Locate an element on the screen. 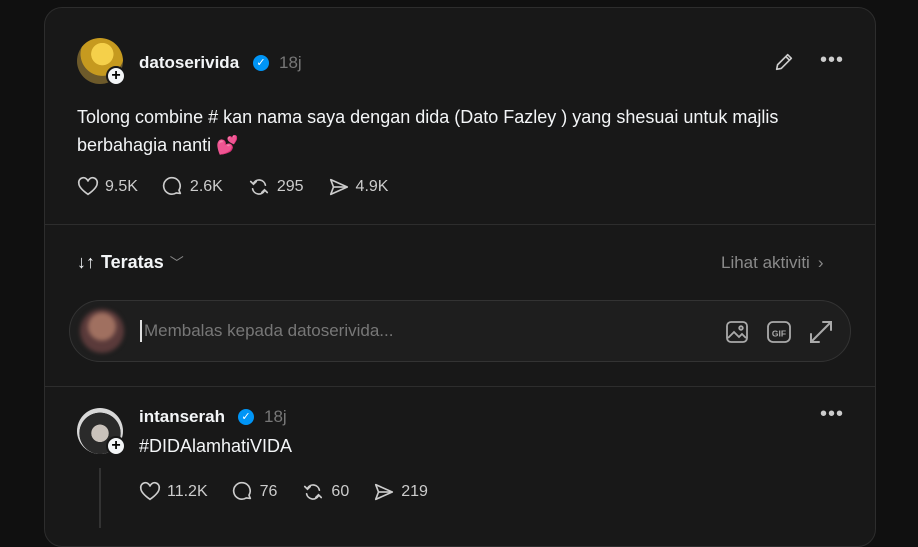  image-icon is located at coordinates (737, 332).